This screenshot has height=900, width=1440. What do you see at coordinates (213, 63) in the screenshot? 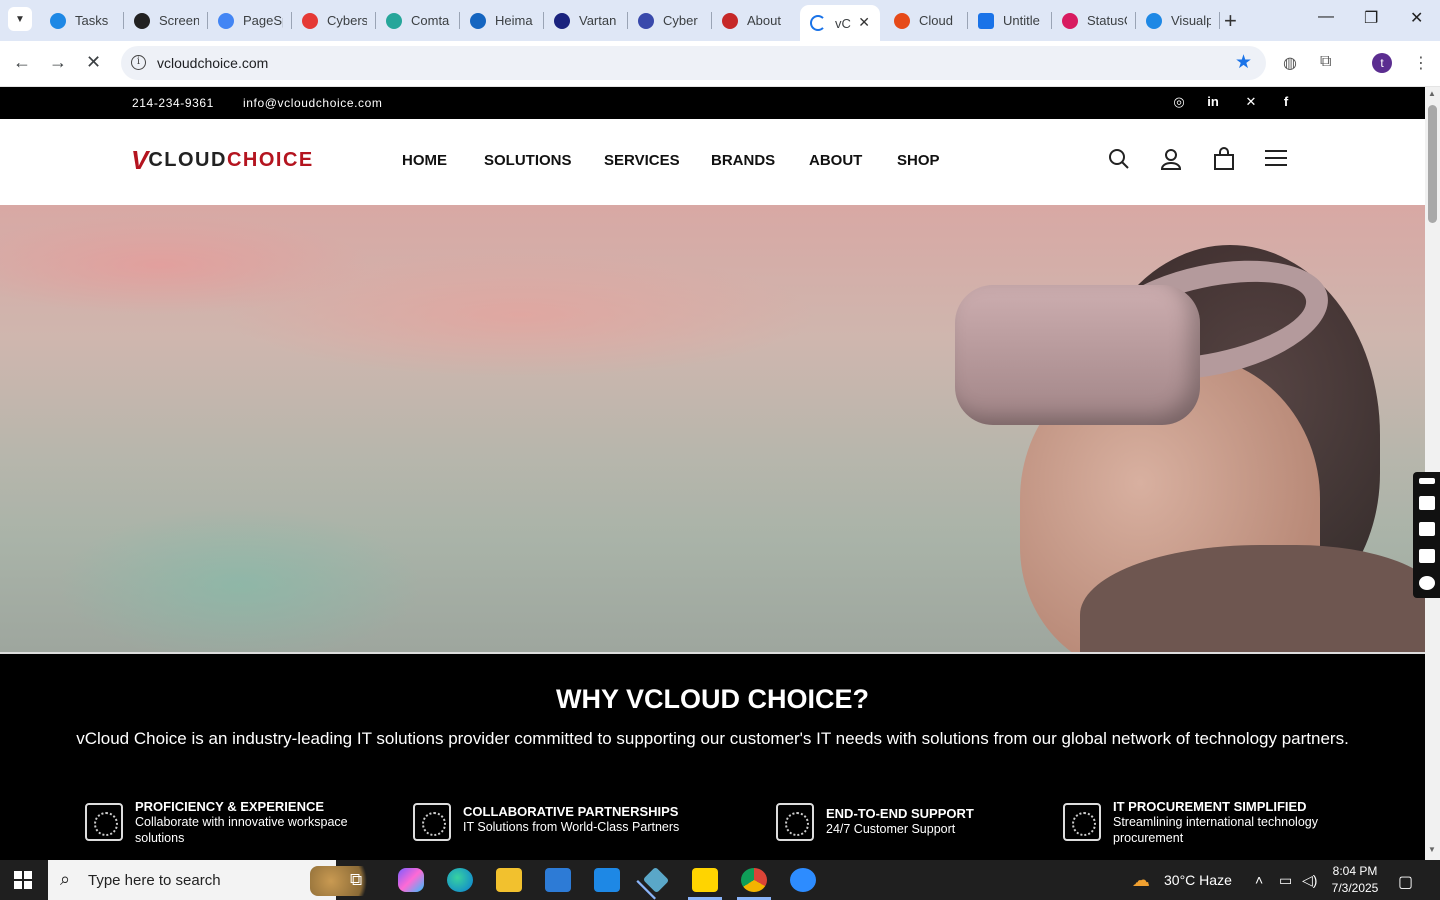
I see `url-text: vcloudchoice.com` at bounding box center [213, 63].